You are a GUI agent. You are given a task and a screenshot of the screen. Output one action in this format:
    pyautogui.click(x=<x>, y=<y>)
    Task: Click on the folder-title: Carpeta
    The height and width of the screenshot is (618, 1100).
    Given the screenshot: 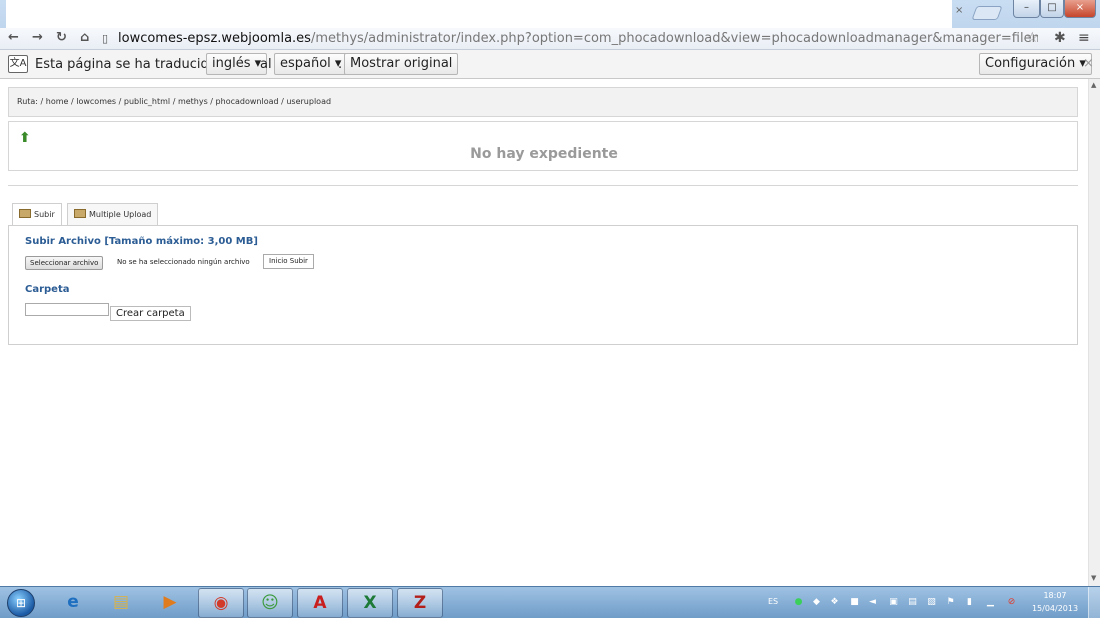 What is the action you would take?
    pyautogui.click(x=47, y=289)
    